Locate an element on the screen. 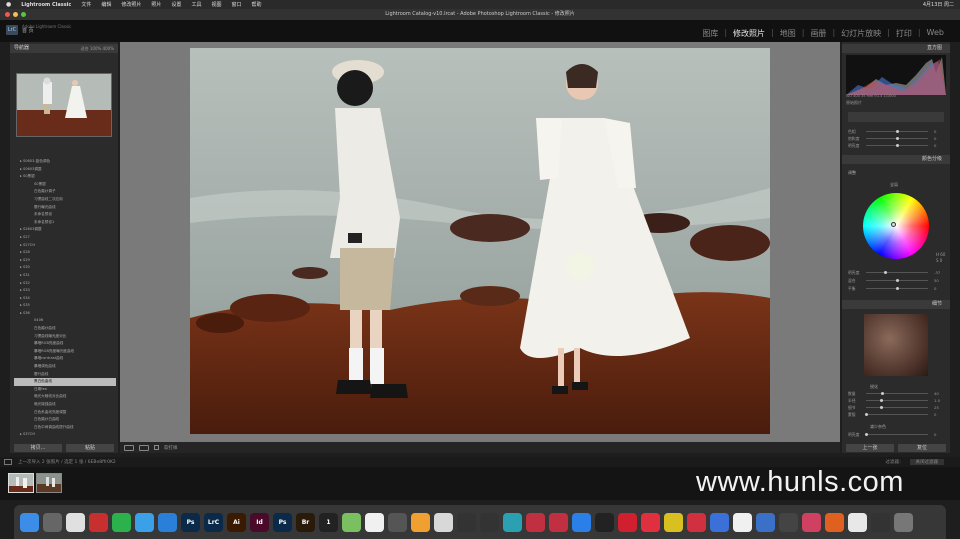 The image size is (960, 539). preset-item: 履行曝光曲线 is located at coordinates (65, 208).